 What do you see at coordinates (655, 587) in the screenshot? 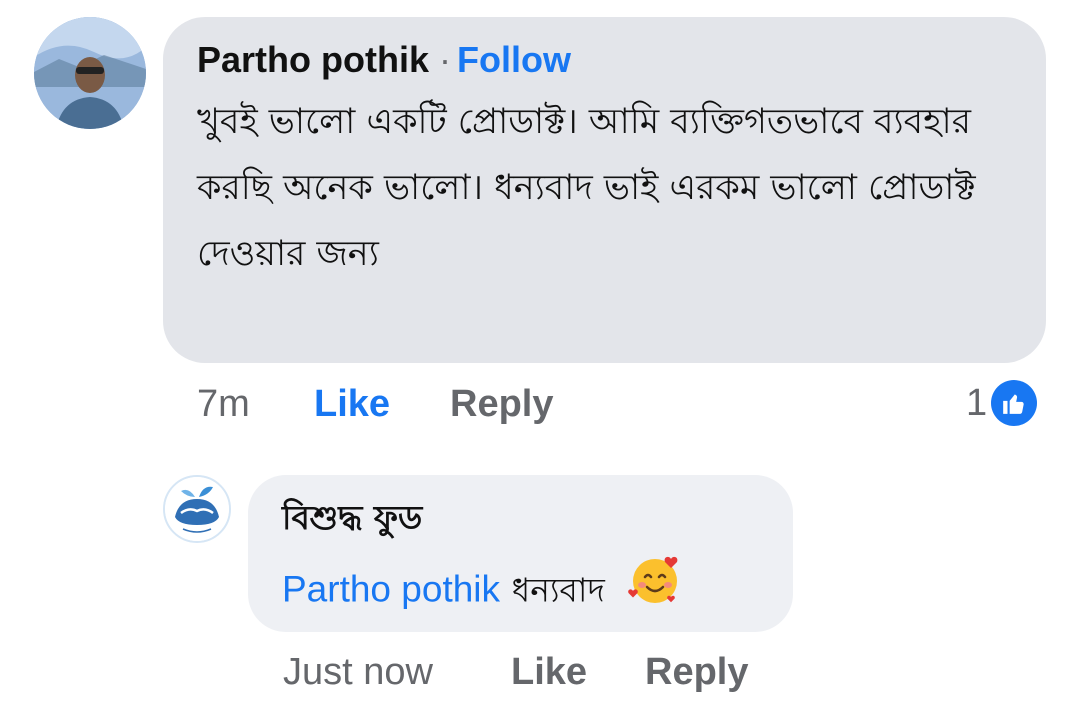
I see `smiling-face-with-hearts-icon` at bounding box center [655, 587].